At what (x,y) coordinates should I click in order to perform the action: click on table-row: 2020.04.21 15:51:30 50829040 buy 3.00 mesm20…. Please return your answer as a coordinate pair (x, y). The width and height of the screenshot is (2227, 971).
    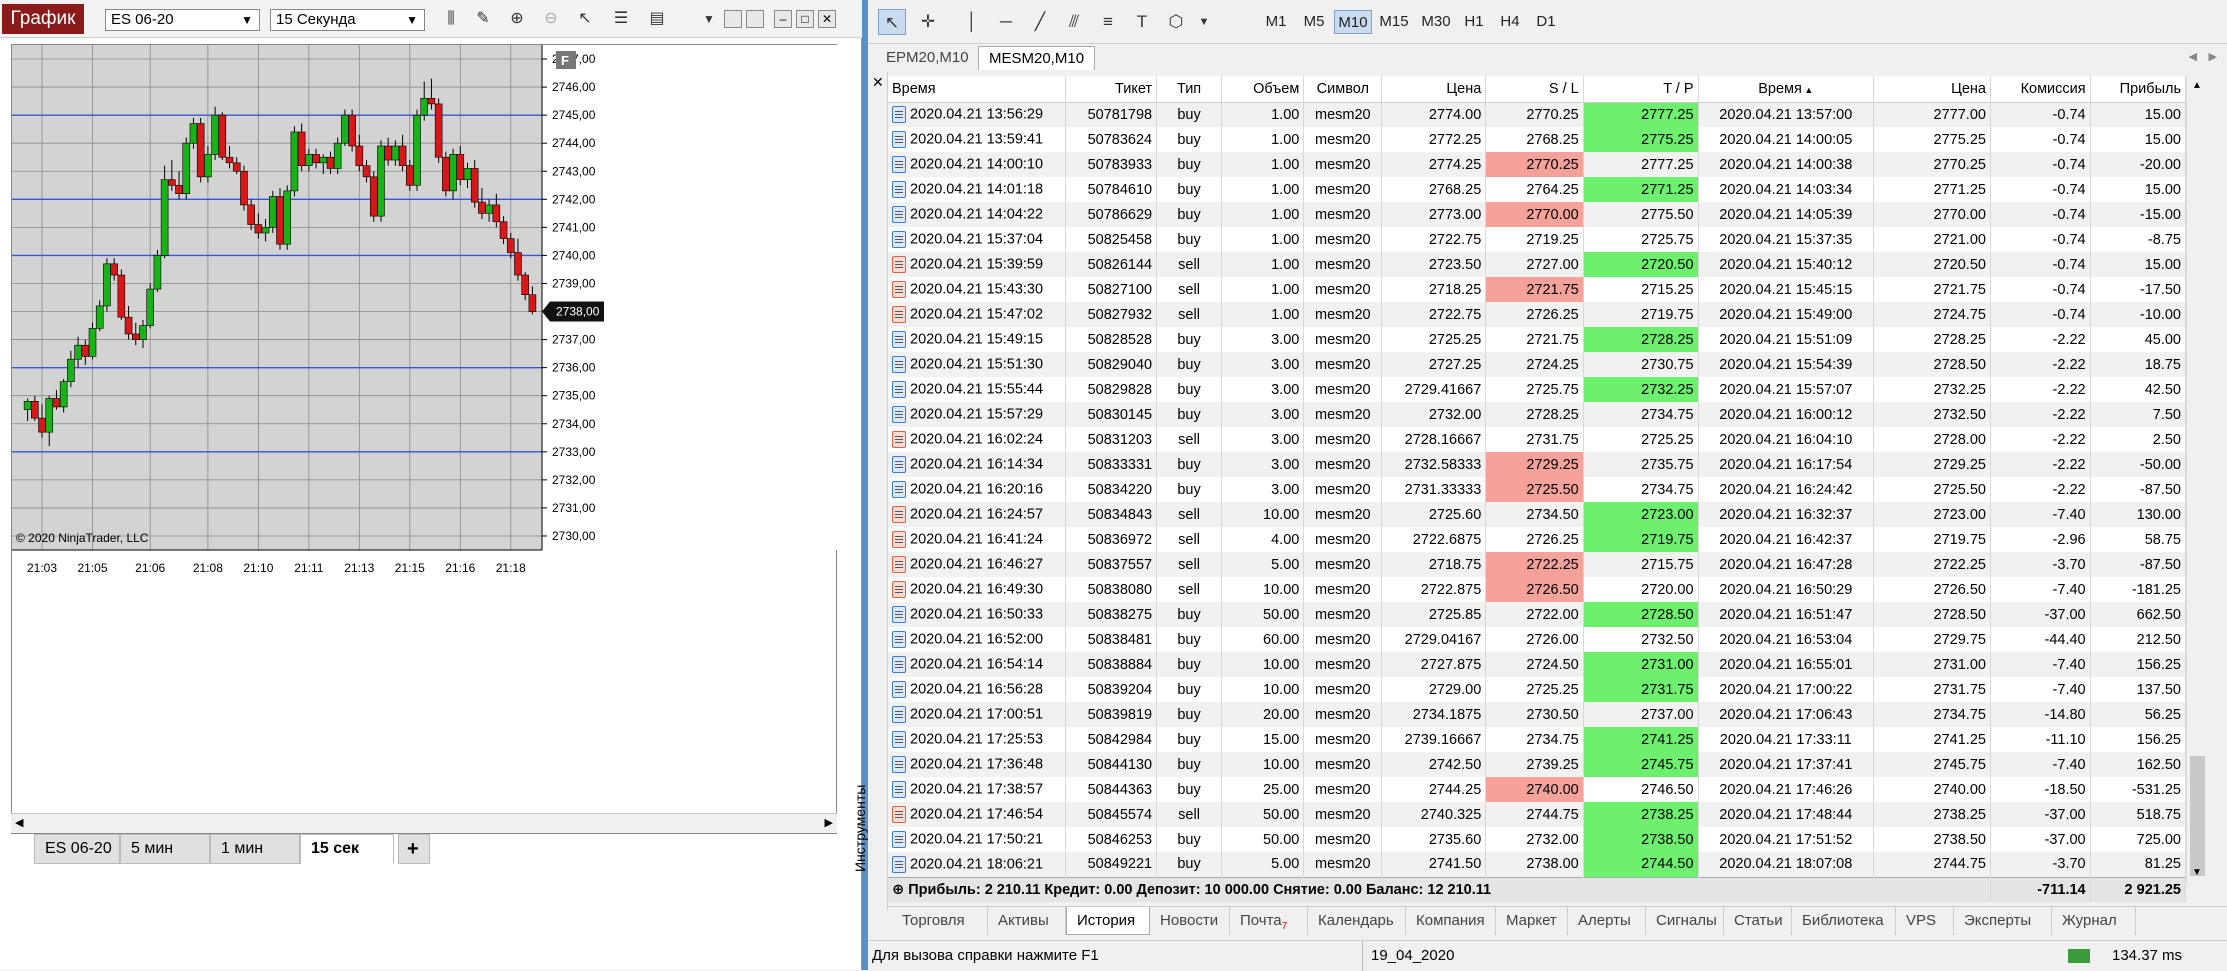
    Looking at the image, I should click on (1537, 364).